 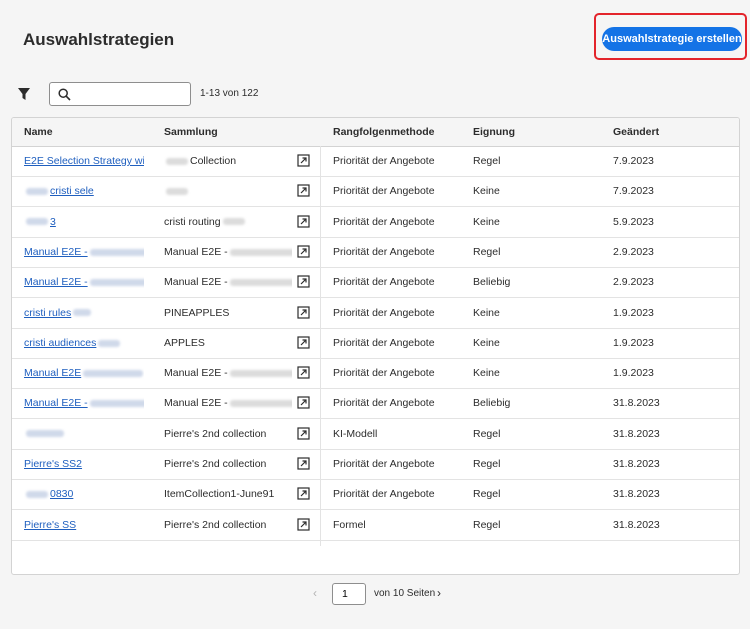 I want to click on search-field, so click(x=120, y=94).